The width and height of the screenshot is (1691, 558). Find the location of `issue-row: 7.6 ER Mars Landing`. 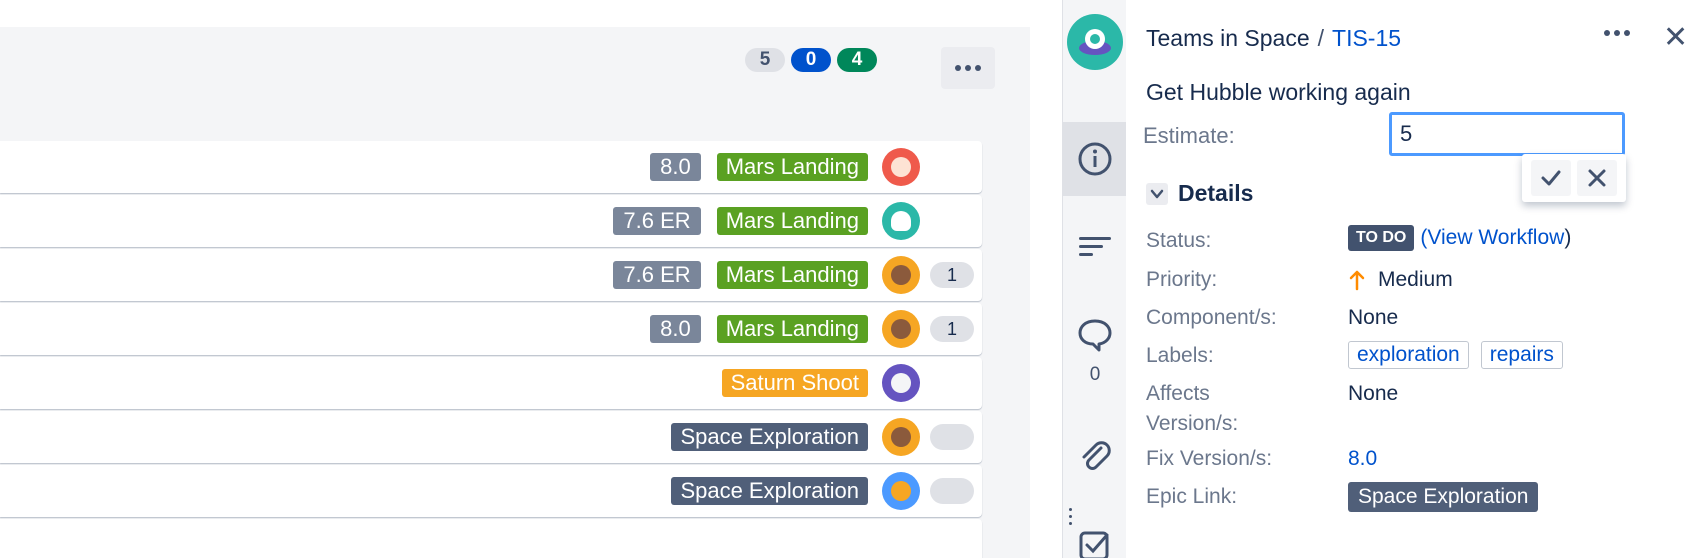

issue-row: 7.6 ER Mars Landing is located at coordinates (491, 221).